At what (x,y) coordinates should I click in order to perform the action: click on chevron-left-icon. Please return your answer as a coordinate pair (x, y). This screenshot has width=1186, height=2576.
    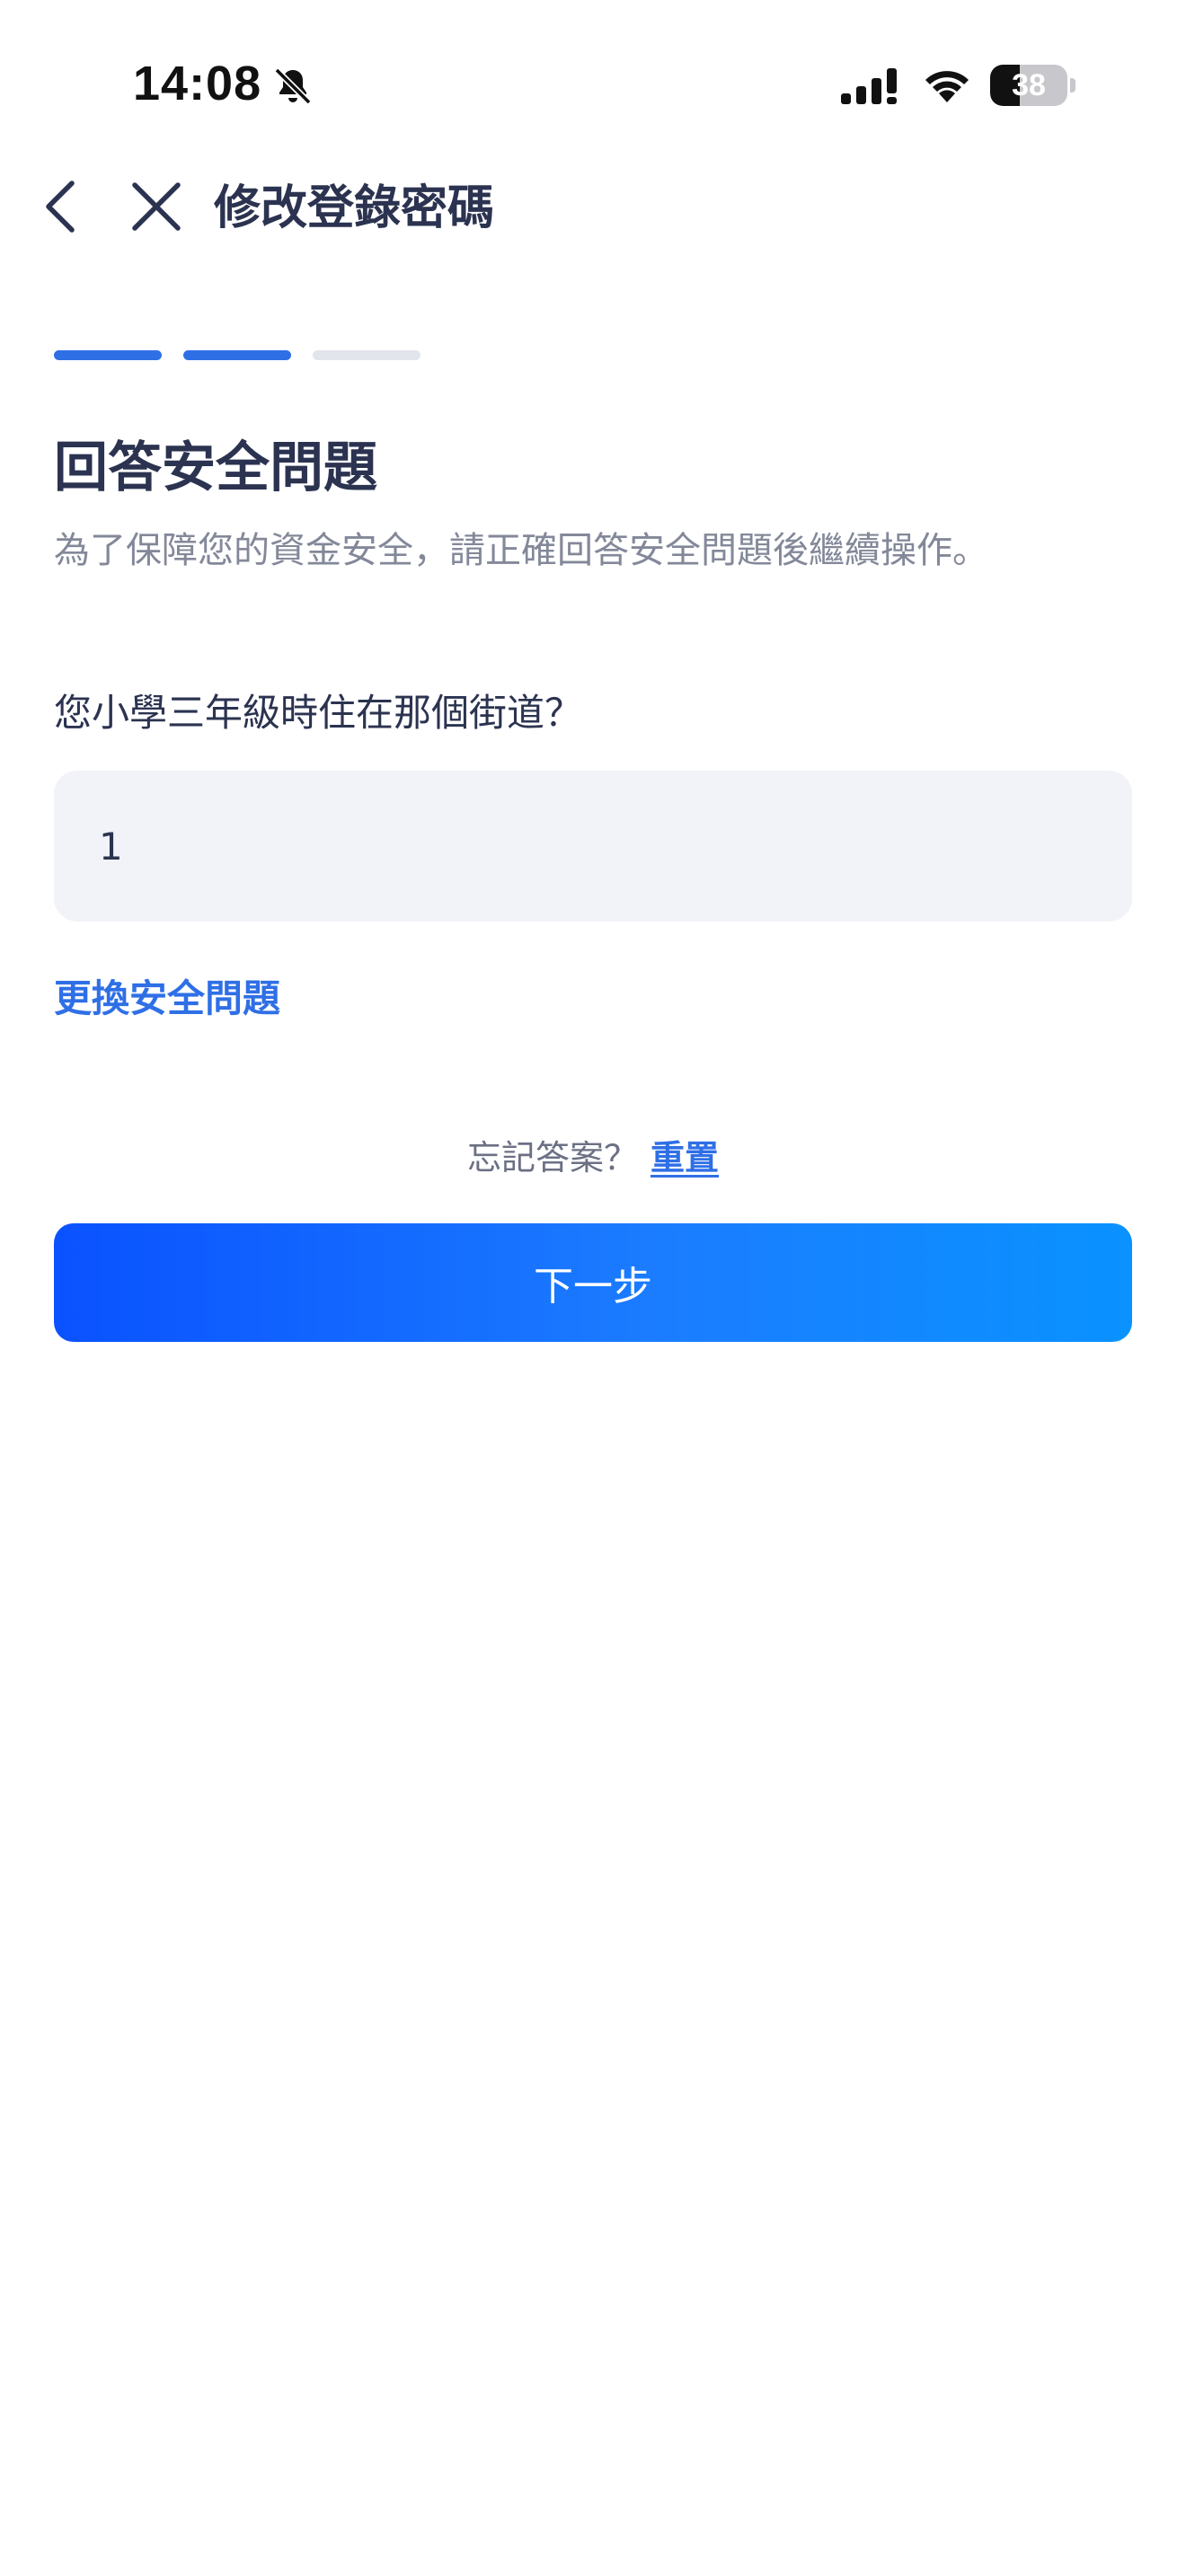
    Looking at the image, I should click on (60, 207).